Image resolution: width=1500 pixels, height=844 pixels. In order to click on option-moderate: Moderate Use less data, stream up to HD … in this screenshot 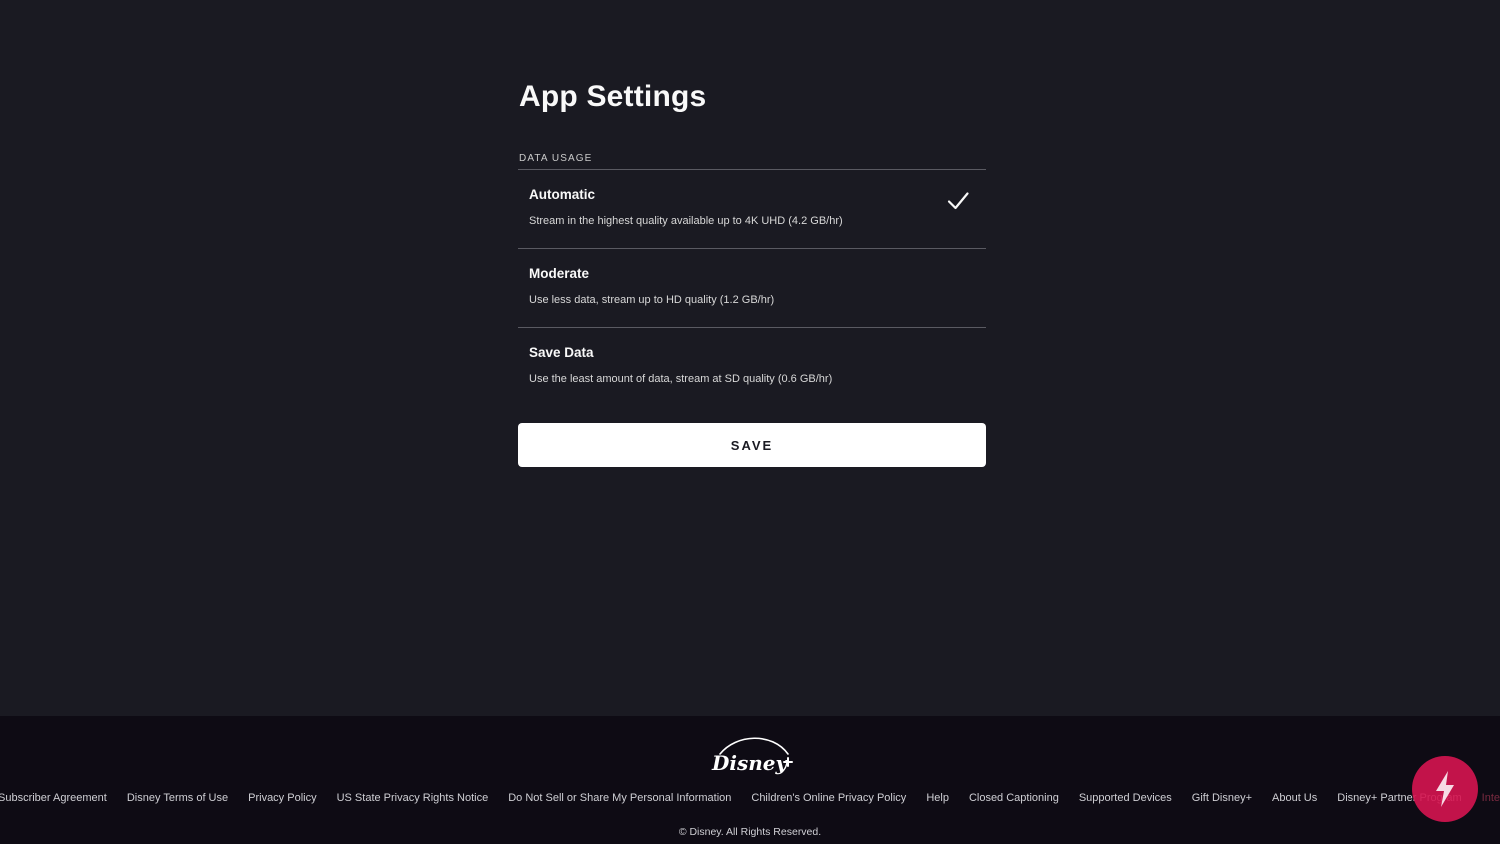, I will do `click(752, 287)`.